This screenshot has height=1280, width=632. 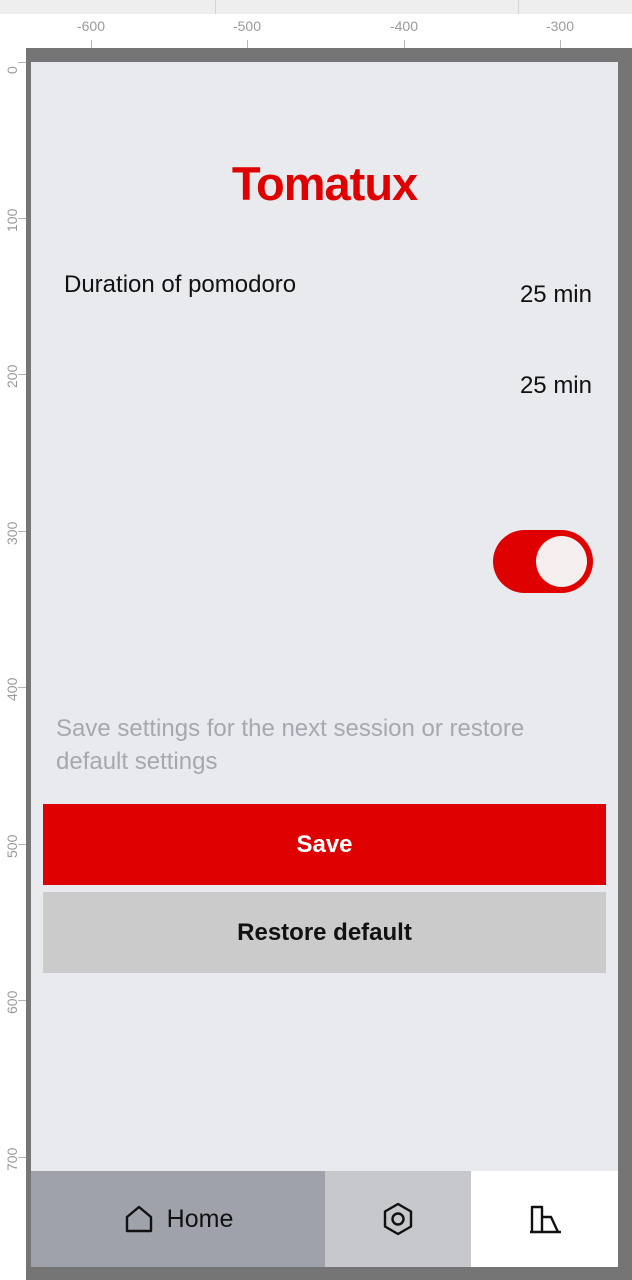 I want to click on pomodoro-duration-value: 25 min, so click(x=556, y=295).